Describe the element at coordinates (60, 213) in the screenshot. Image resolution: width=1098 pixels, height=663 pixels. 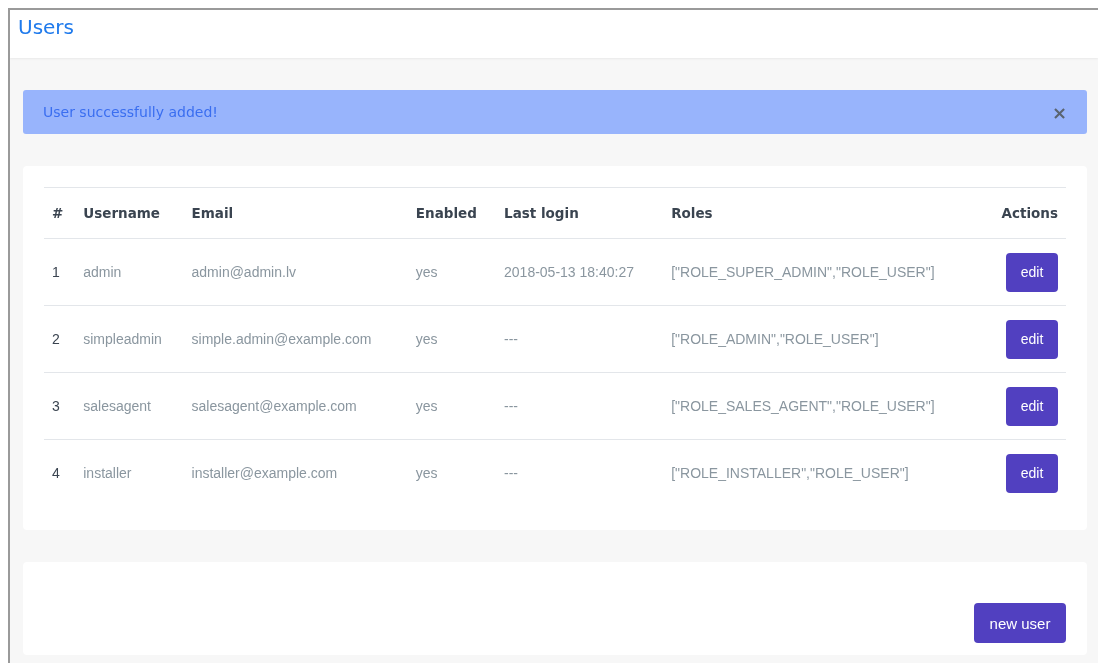
I see `column-header: #` at that location.